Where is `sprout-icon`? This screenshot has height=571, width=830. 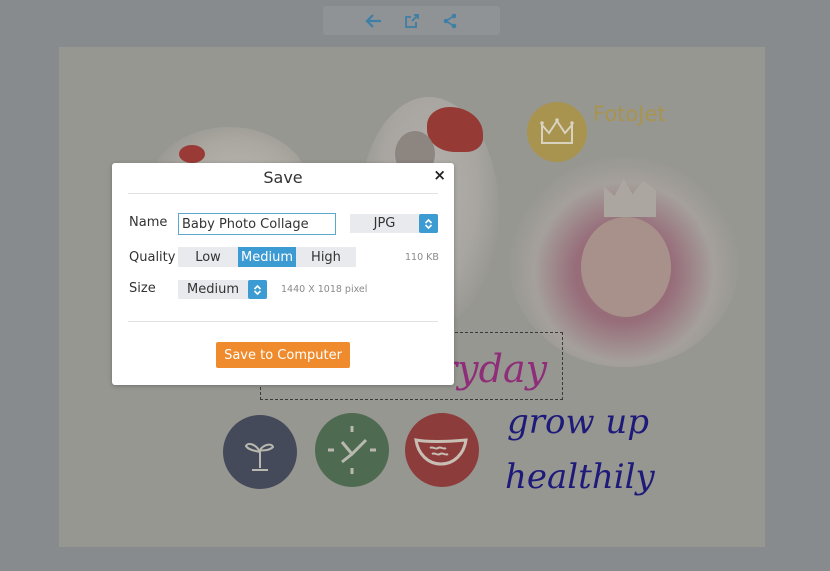 sprout-icon is located at coordinates (259, 457).